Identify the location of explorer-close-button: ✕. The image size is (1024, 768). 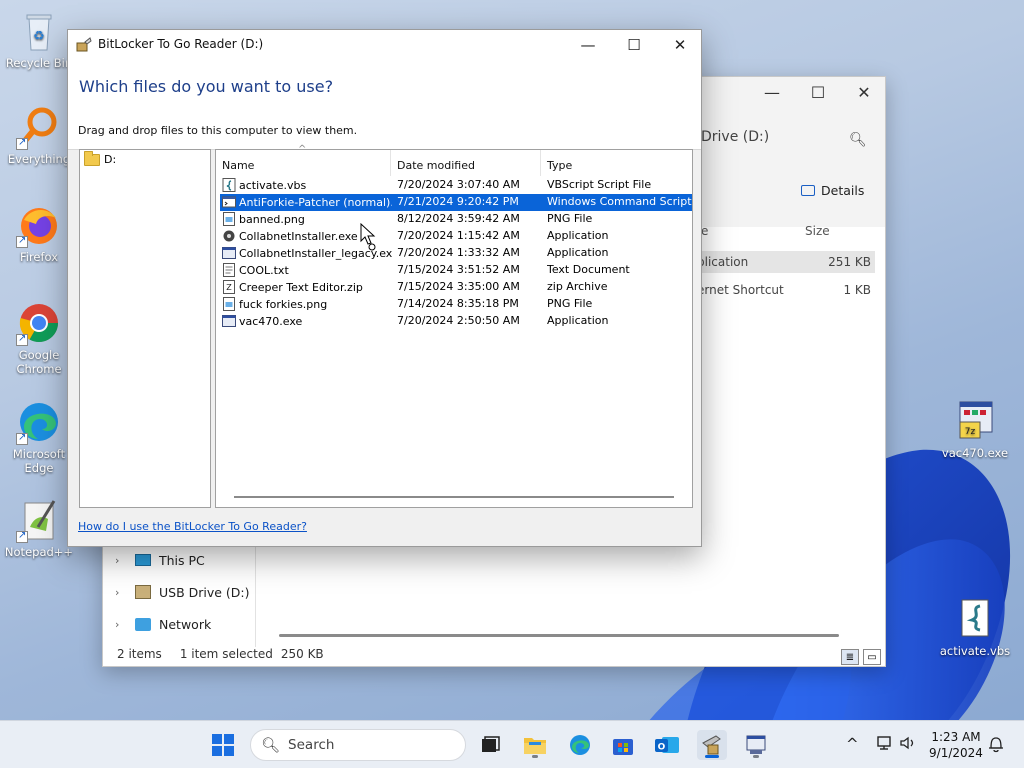
(864, 92).